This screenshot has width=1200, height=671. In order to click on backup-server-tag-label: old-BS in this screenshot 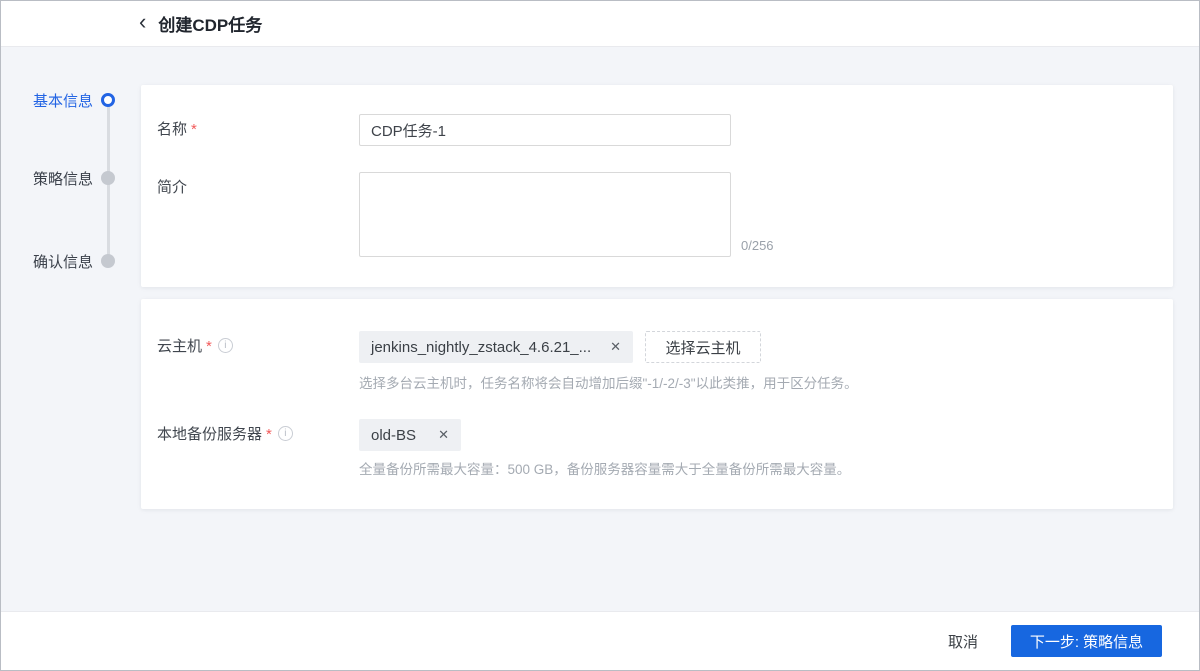, I will do `click(394, 435)`.